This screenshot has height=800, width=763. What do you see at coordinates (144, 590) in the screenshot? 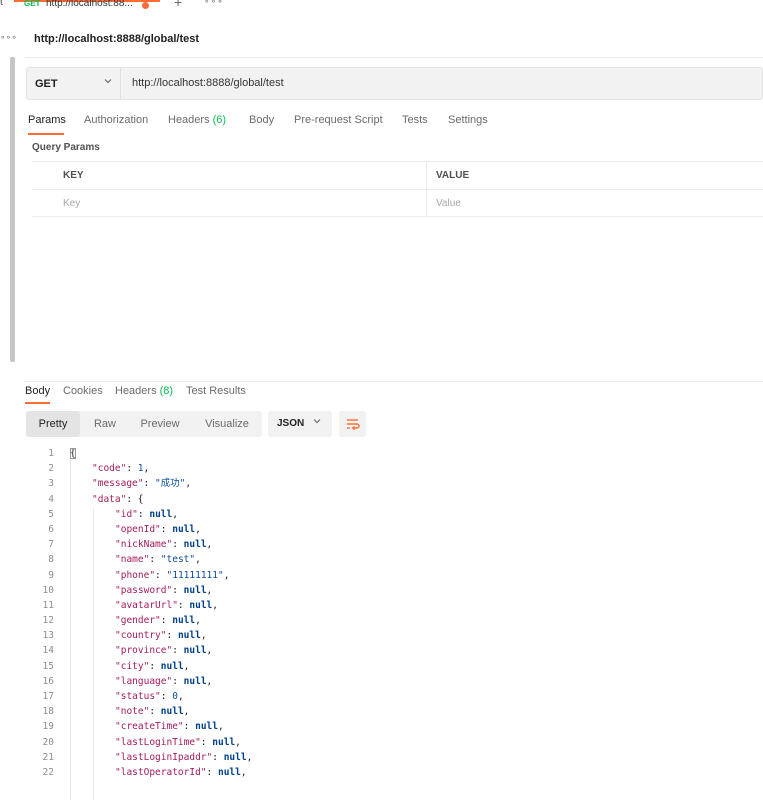
I see `json-key: "password"` at bounding box center [144, 590].